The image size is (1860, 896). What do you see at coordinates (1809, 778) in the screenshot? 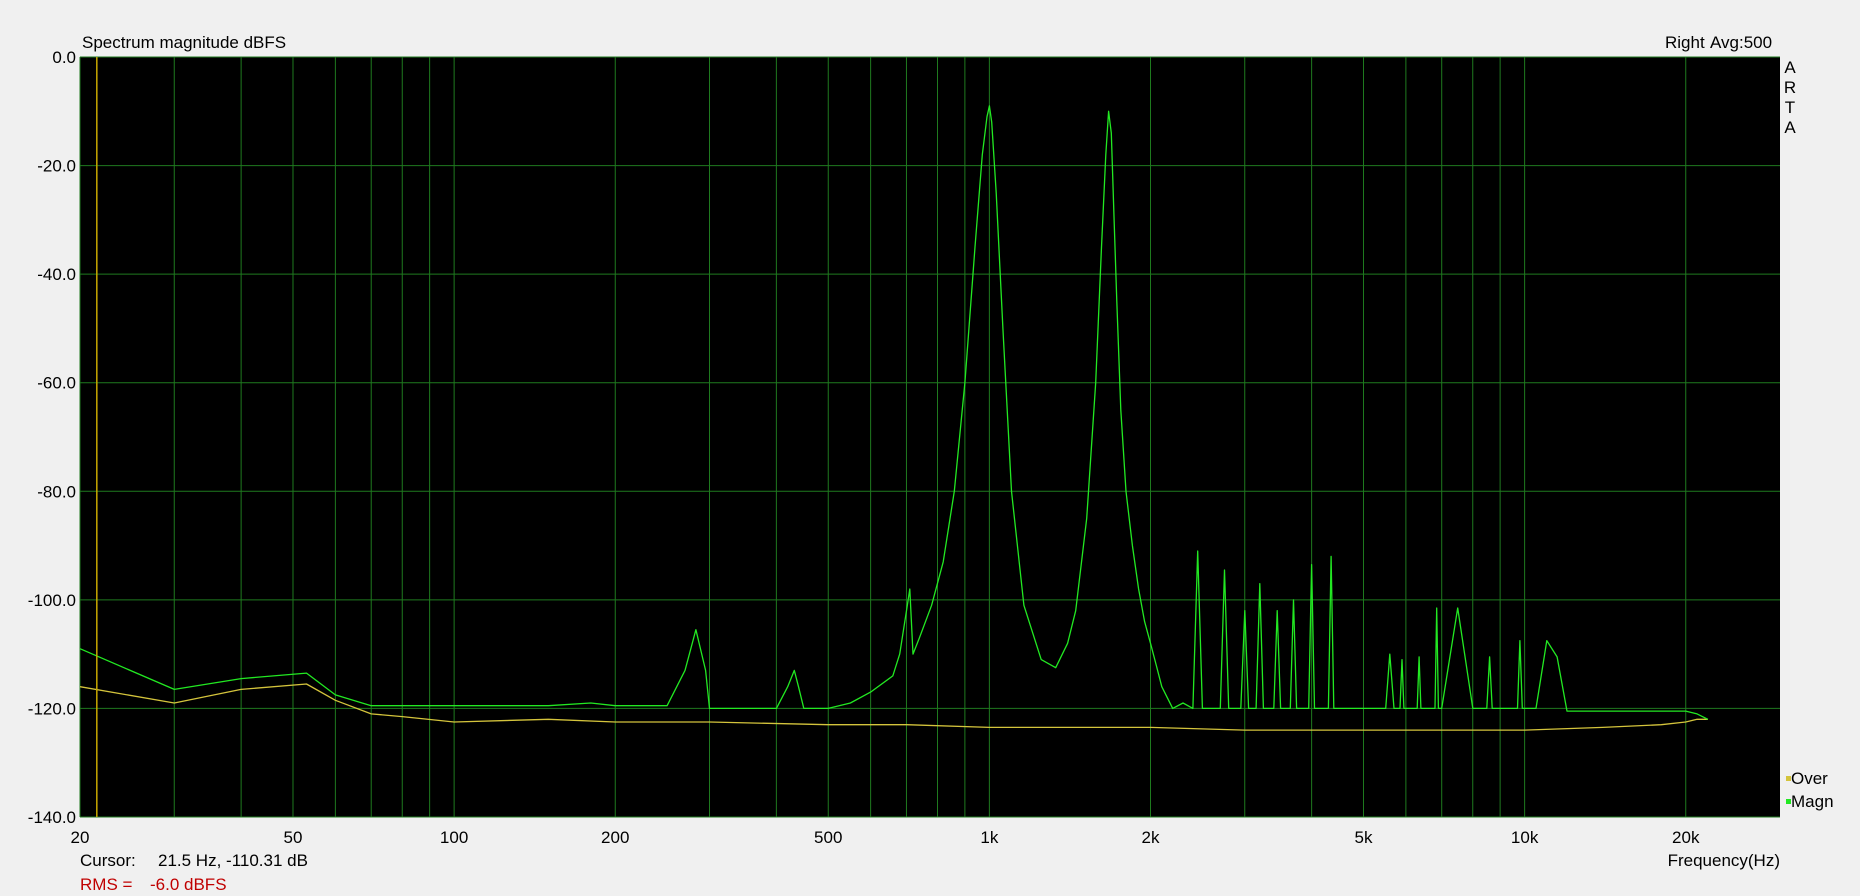
I see `legend-label-over: Over` at bounding box center [1809, 778].